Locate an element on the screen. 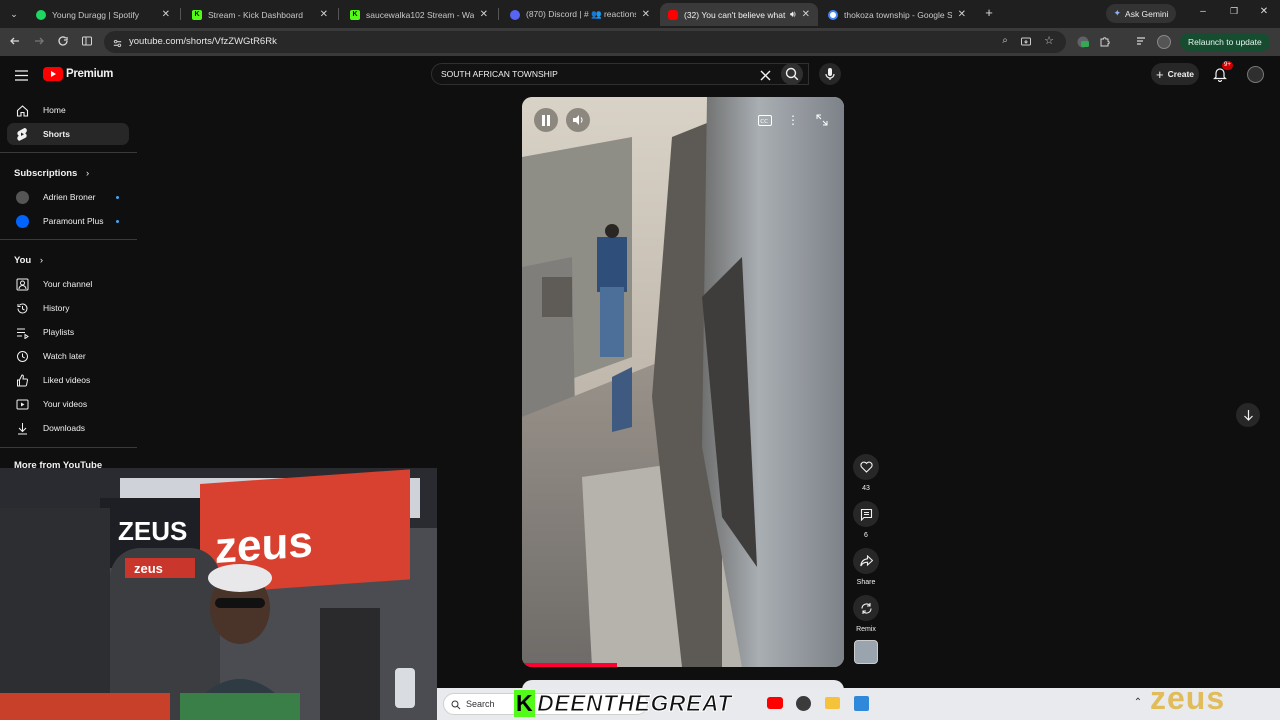  reload-icon is located at coordinates (63, 42).